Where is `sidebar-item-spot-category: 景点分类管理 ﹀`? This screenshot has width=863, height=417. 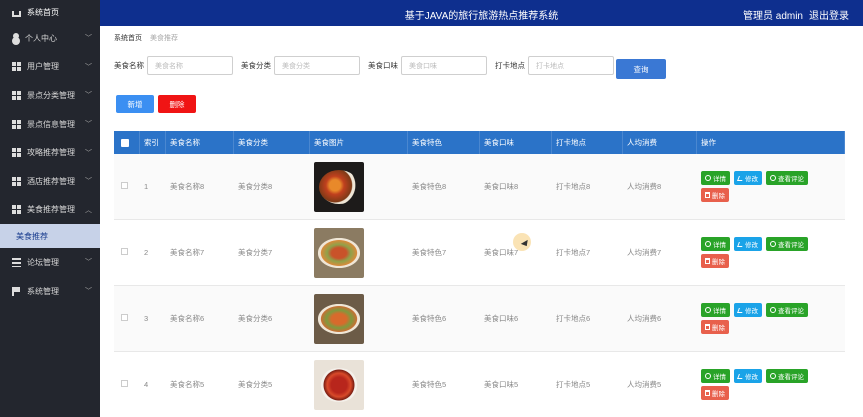
sidebar-item-spot-category: 景点分类管理 ﹀ is located at coordinates (50, 95).